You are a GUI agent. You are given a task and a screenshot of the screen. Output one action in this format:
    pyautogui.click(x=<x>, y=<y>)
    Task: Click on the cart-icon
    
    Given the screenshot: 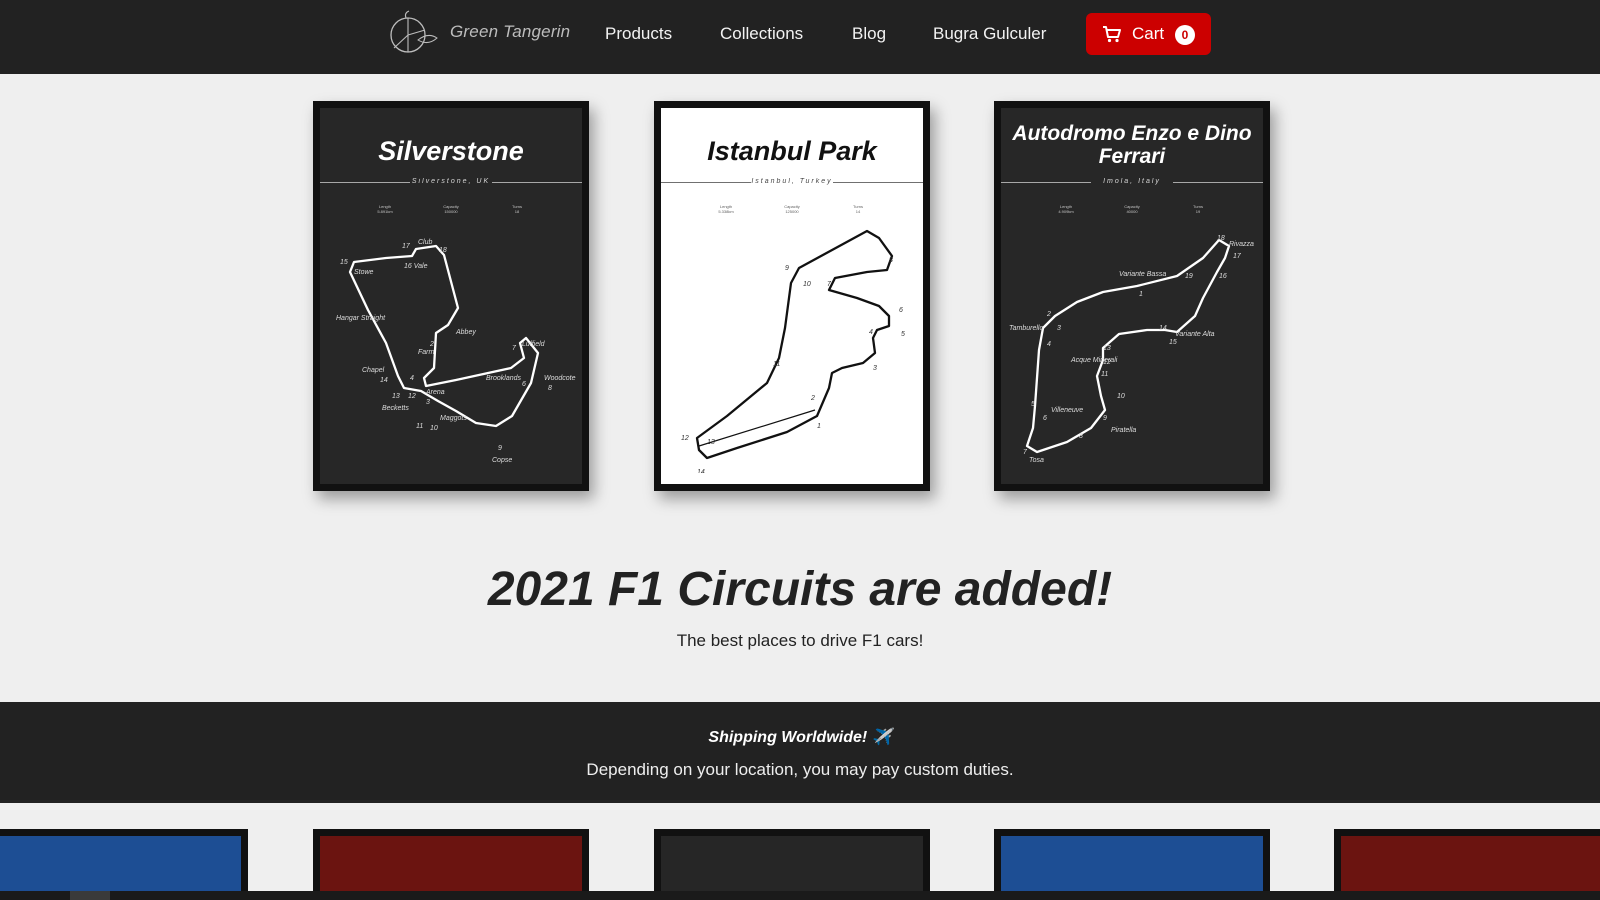 What is the action you would take?
    pyautogui.click(x=1112, y=34)
    